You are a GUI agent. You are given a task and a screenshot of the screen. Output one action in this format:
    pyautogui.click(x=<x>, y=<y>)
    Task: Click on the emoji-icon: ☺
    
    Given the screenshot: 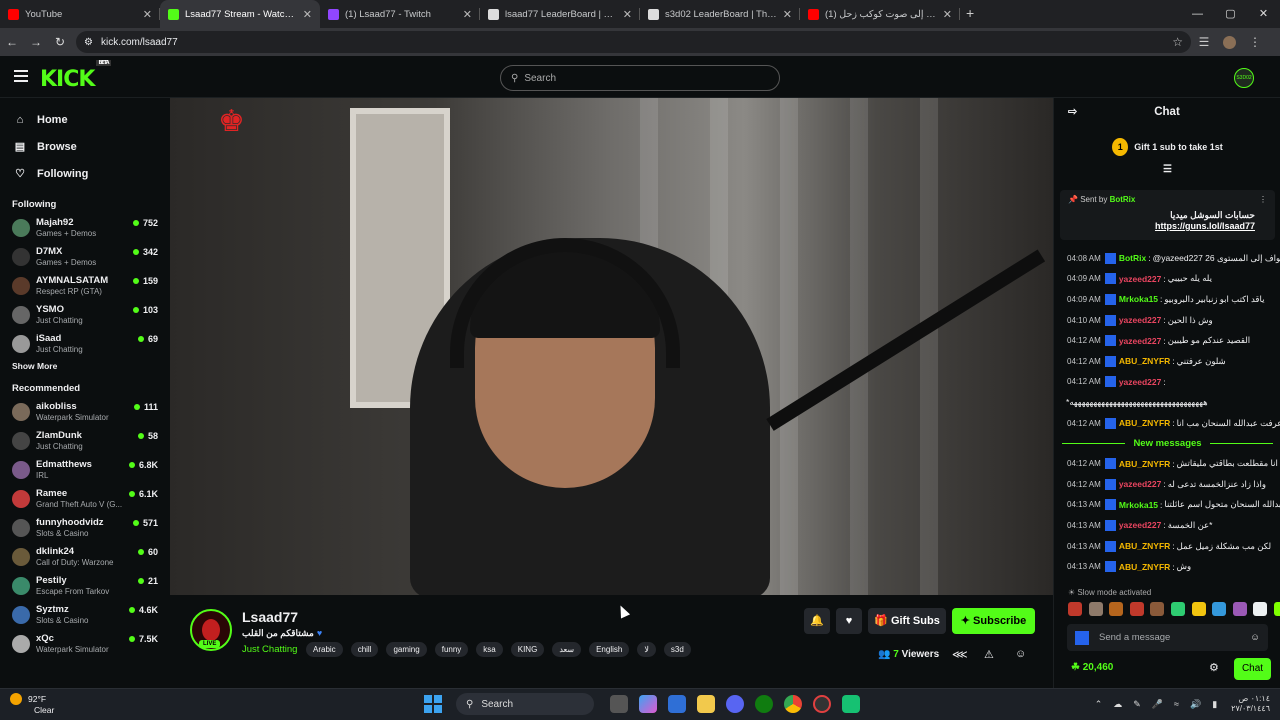 What is the action you would take?
    pyautogui.click(x=1255, y=637)
    